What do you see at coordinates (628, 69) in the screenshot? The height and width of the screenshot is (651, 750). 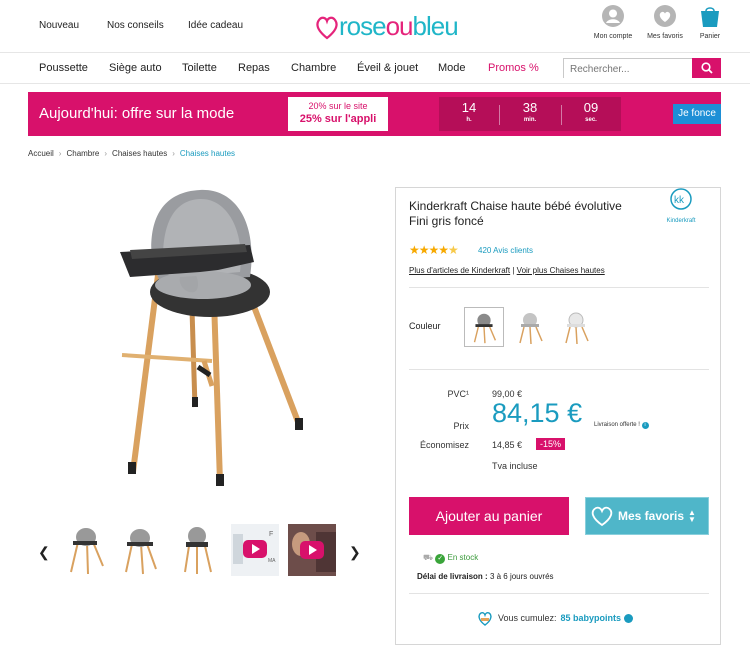 I see `search-input` at bounding box center [628, 69].